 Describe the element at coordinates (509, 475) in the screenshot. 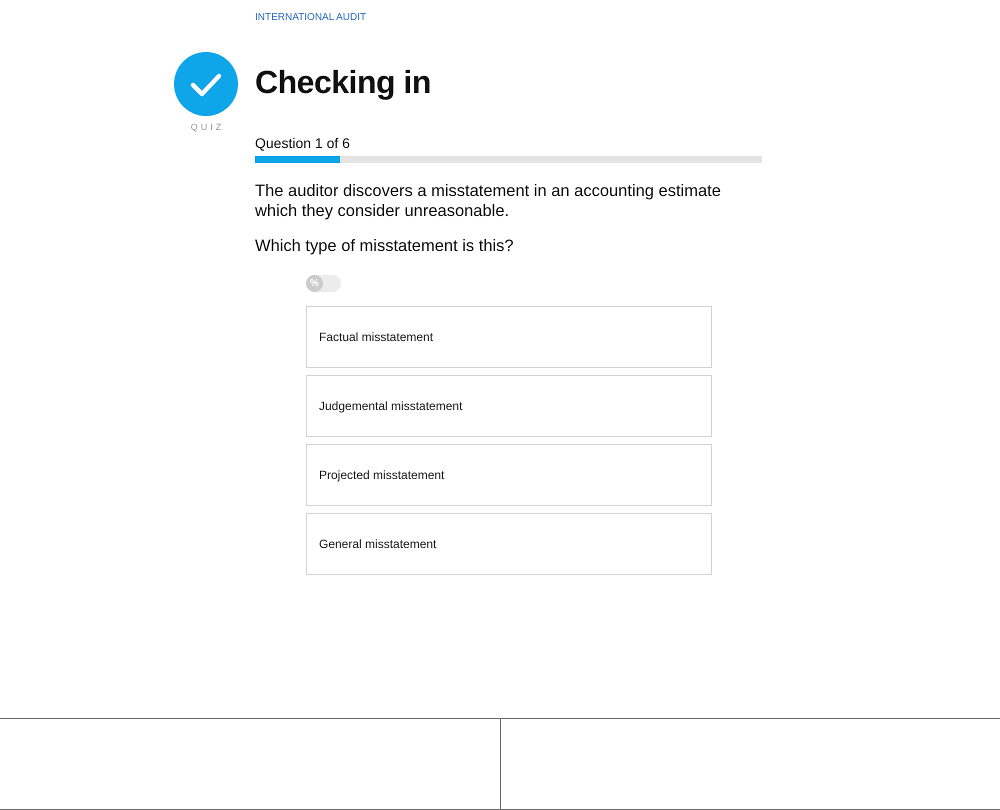

I see `answer-option: Projected misstatement` at that location.